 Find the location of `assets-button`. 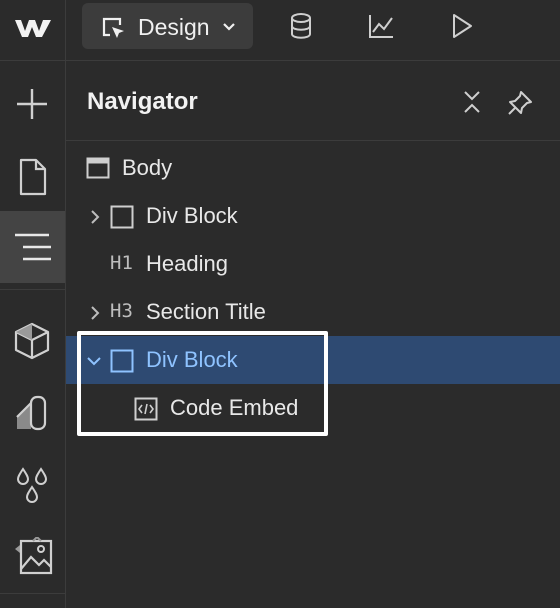

assets-button is located at coordinates (32, 555).